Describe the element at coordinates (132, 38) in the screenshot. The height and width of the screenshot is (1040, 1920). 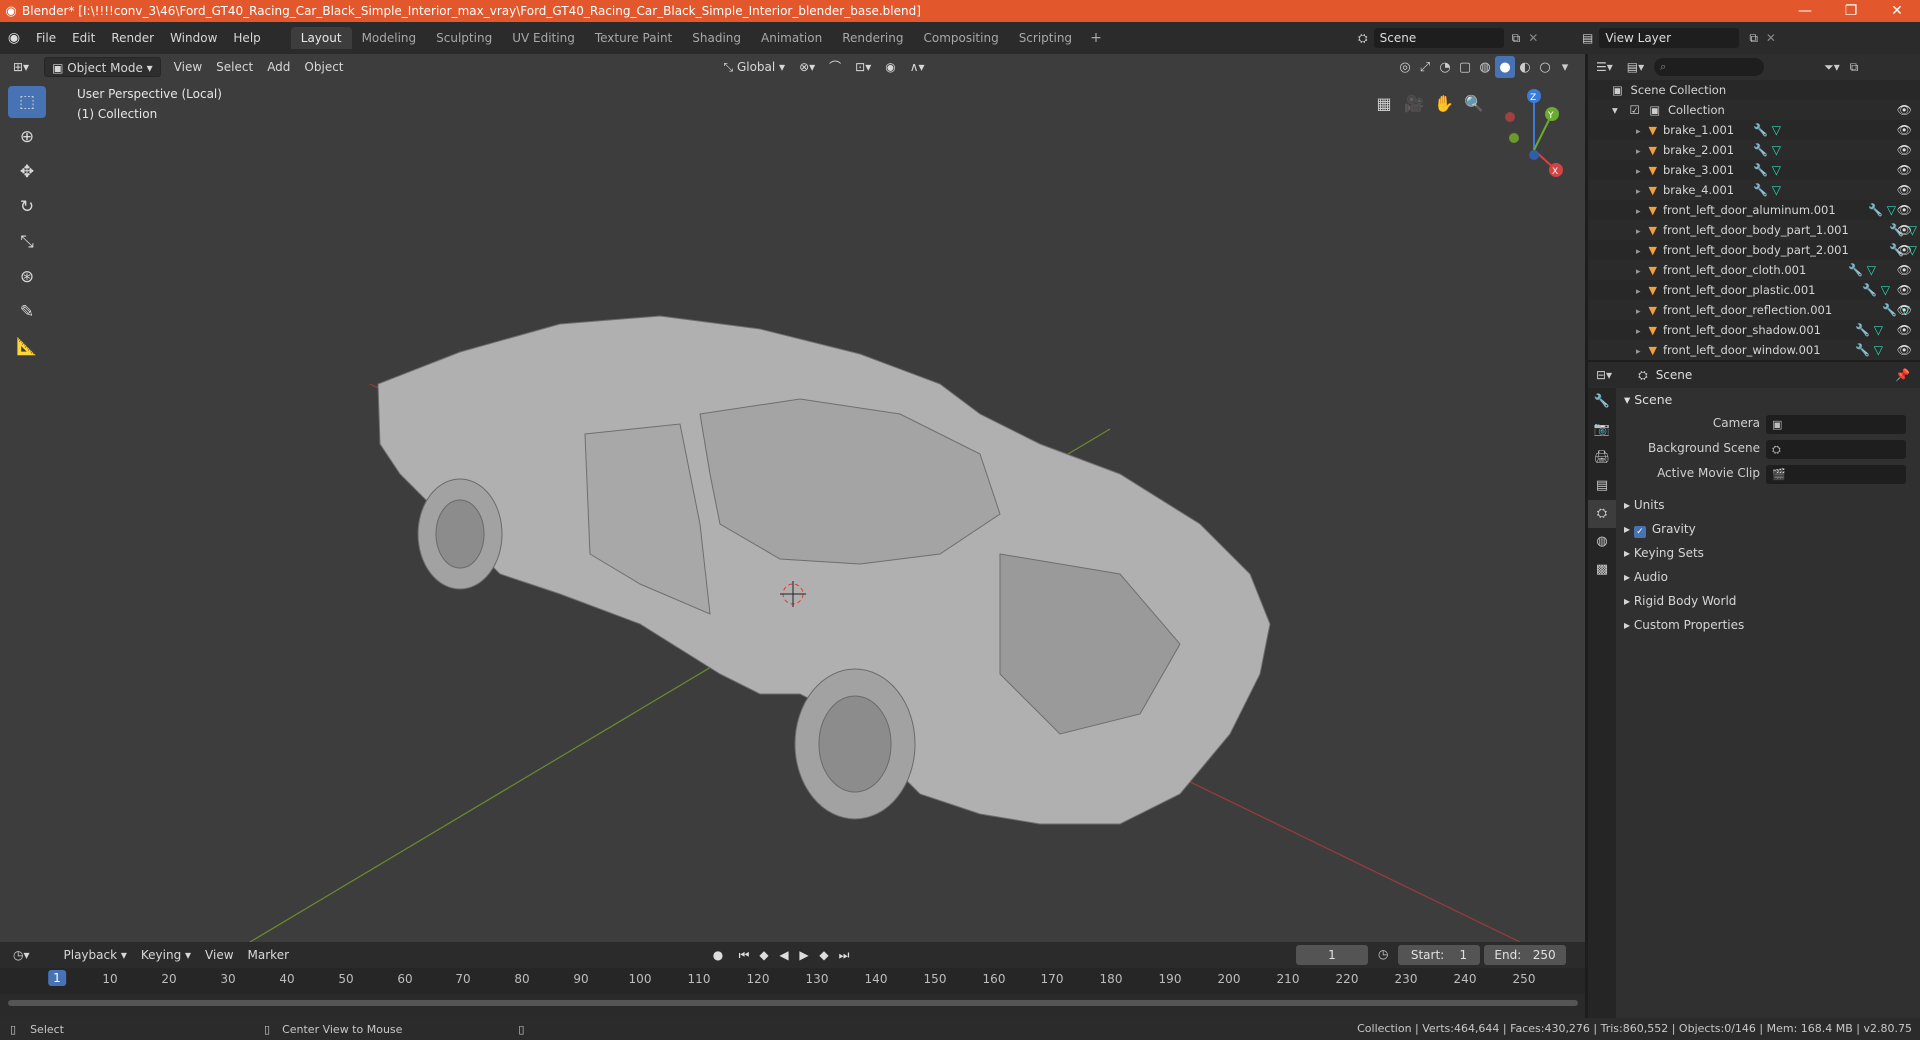
I see `menu-render: Render` at that location.